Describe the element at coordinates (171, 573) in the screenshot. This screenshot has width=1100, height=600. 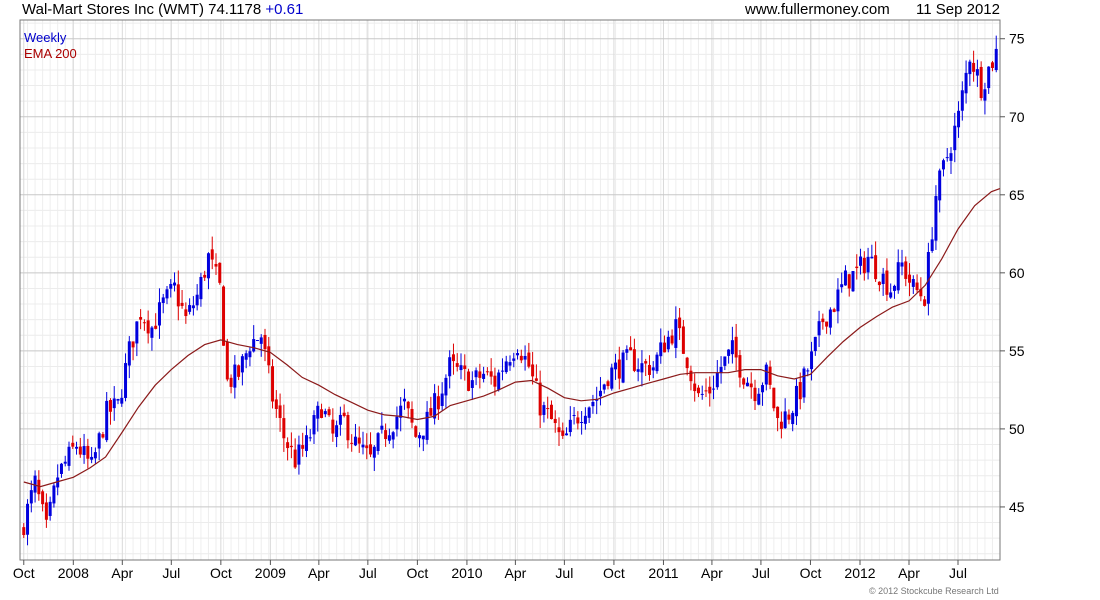
I see `x-tick-label: Jul` at that location.